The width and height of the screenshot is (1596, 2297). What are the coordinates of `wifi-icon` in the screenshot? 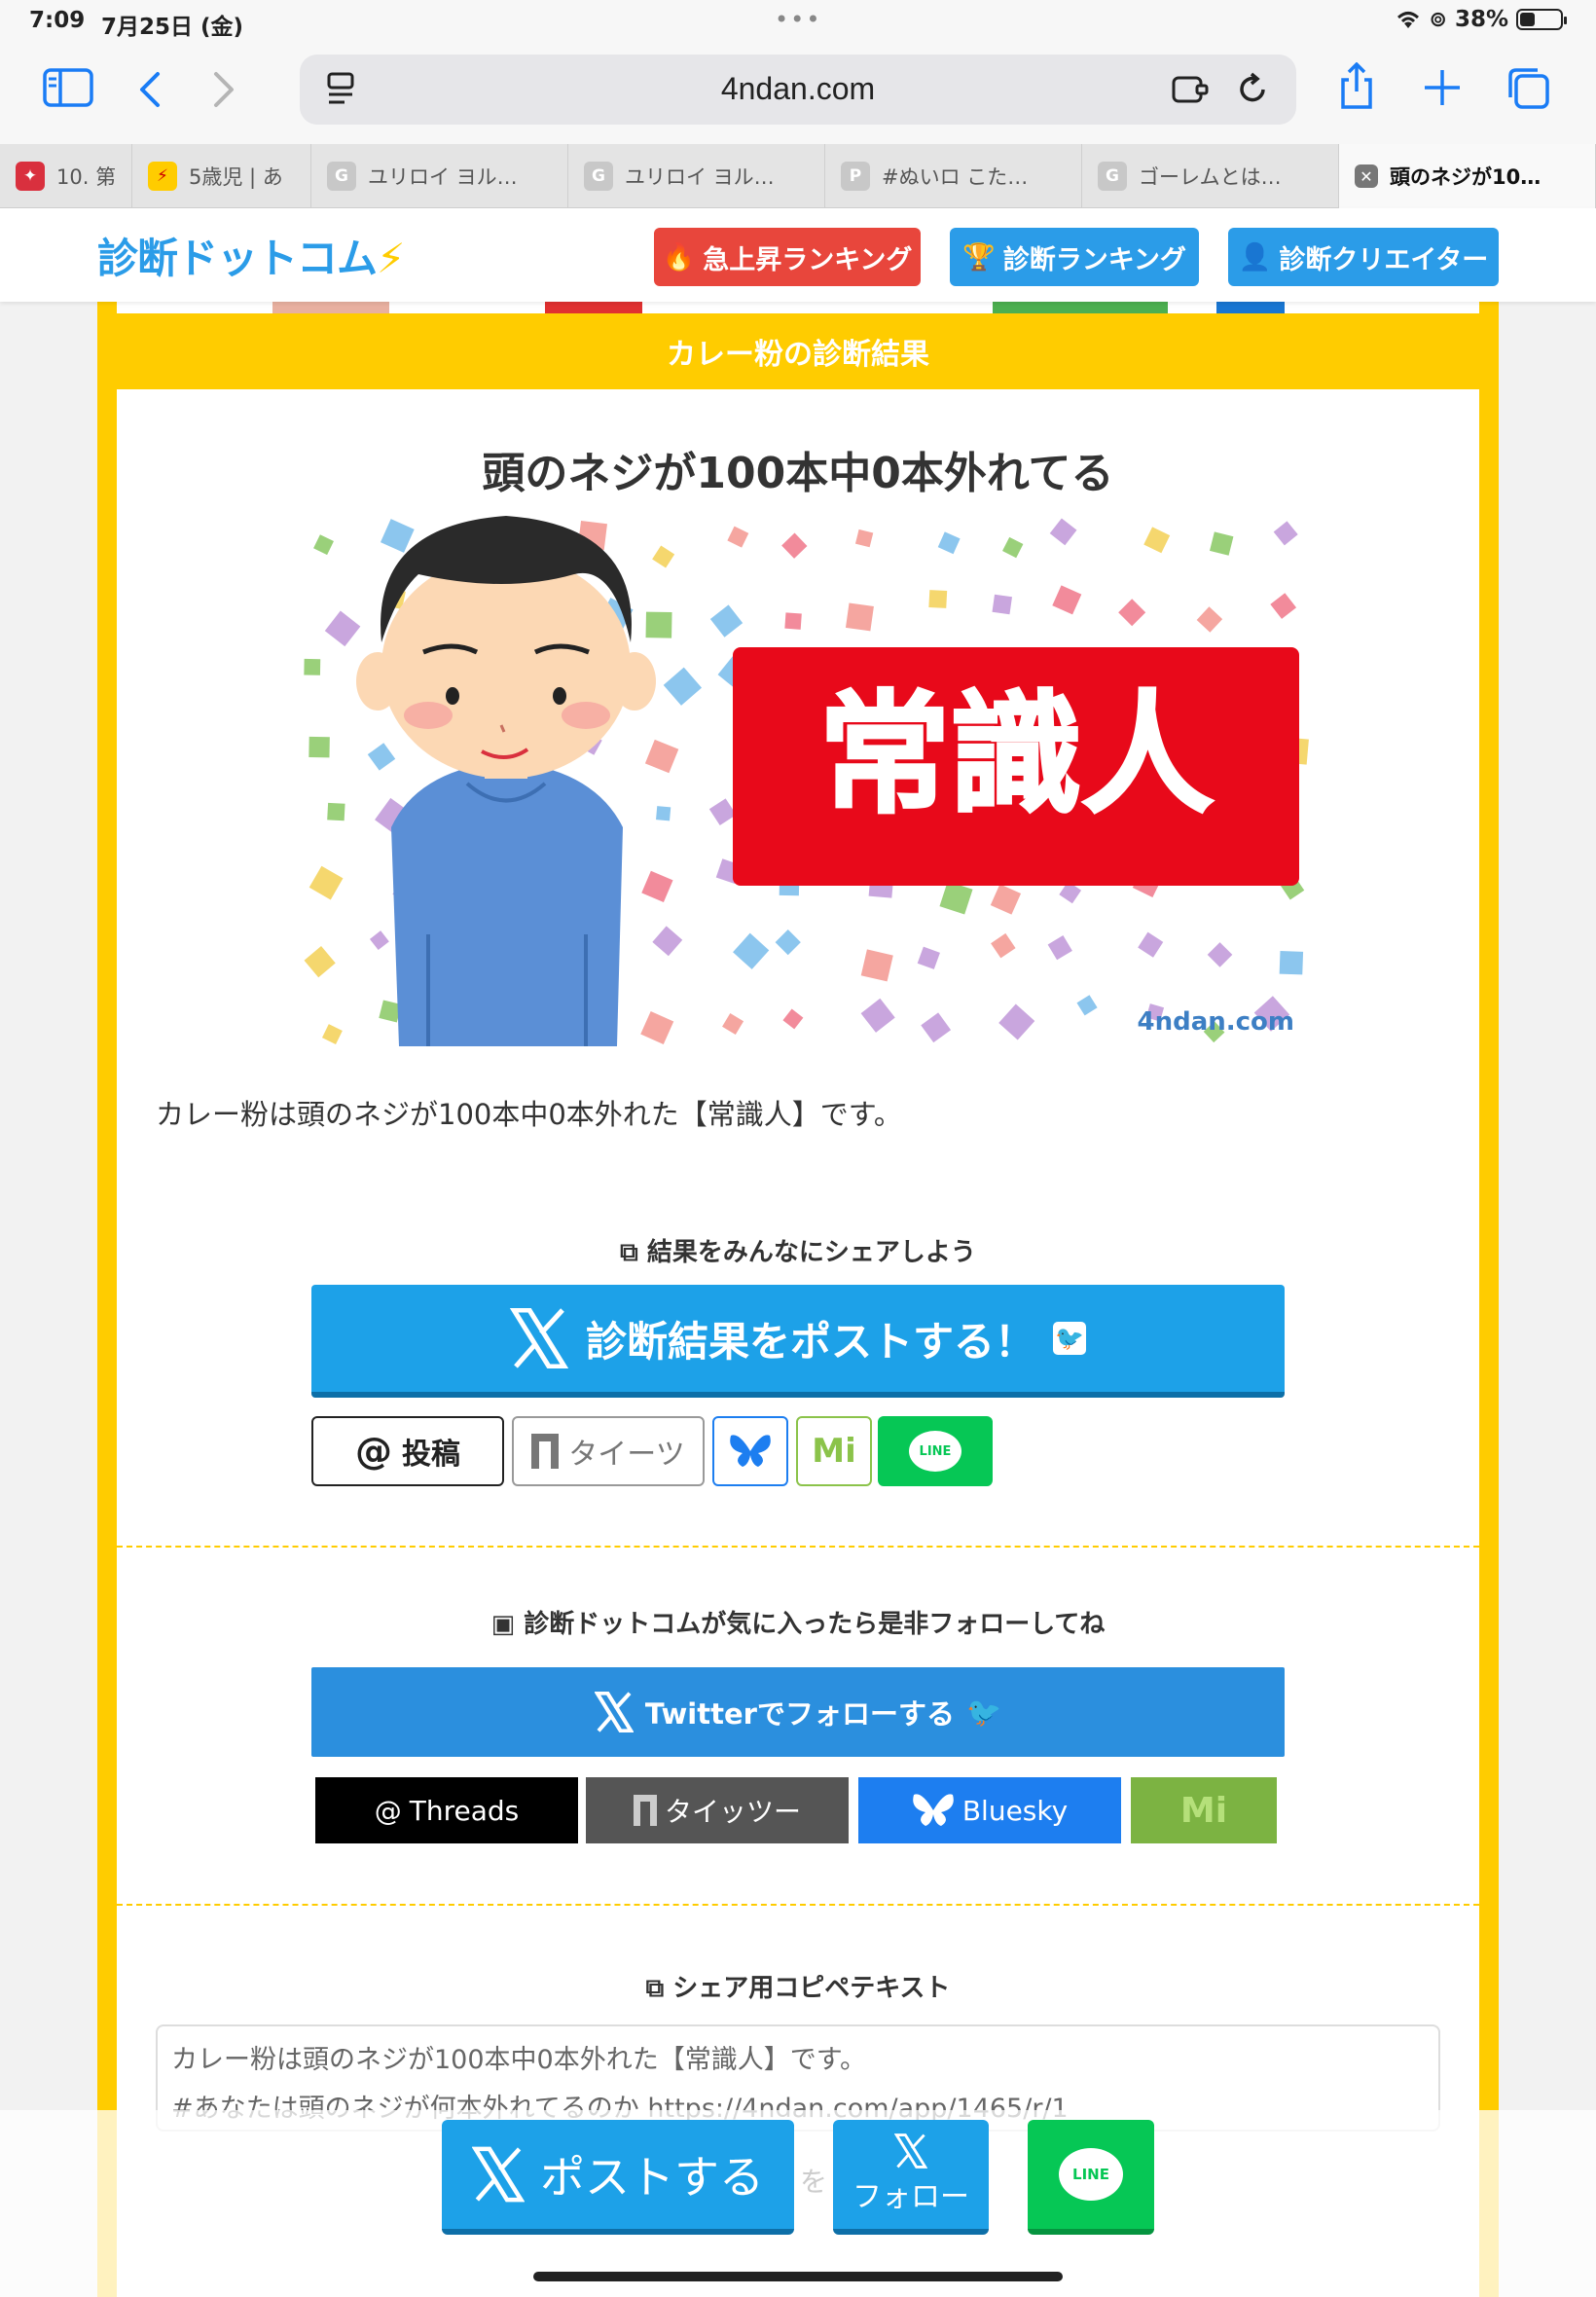 It's located at (1407, 20).